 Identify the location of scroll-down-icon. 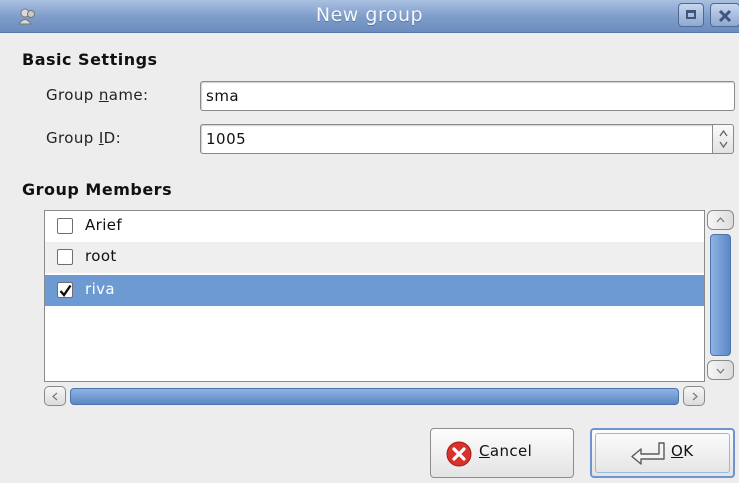
(720, 370).